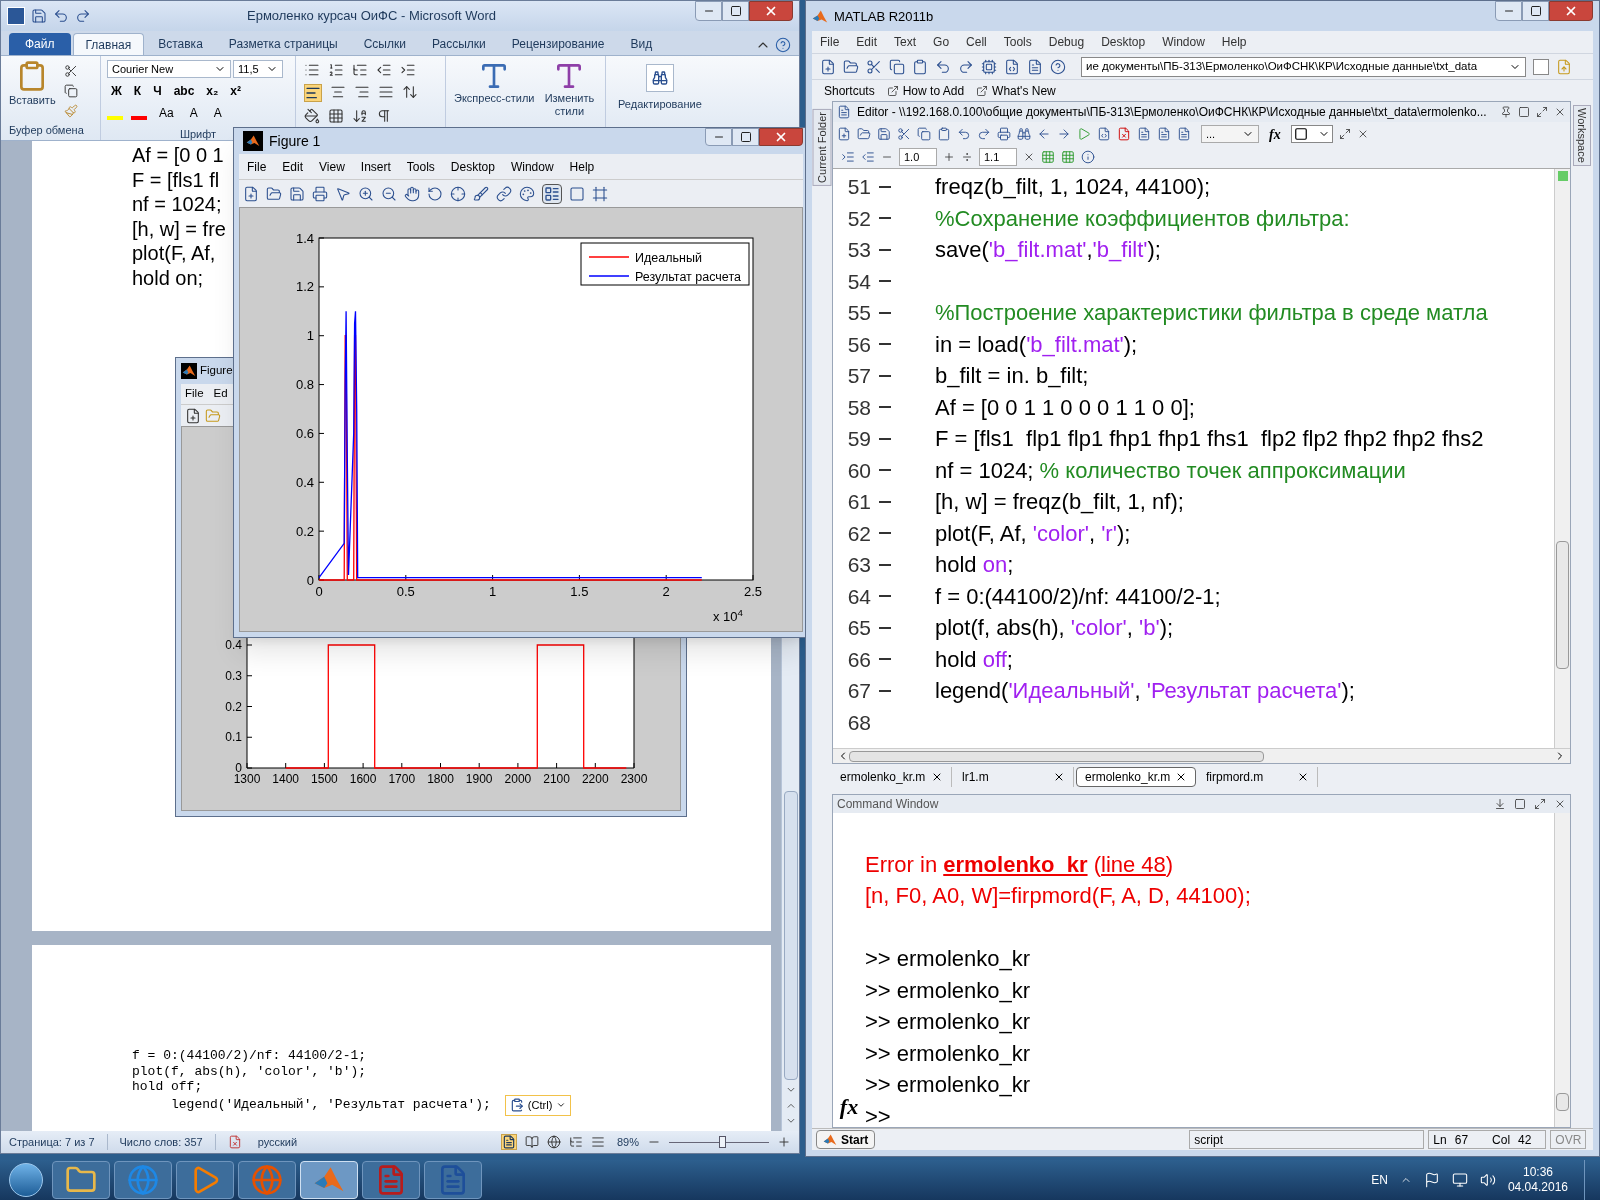 This screenshot has width=1600, height=1200. Describe the element at coordinates (569, 89) in the screenshot. I see `change-styles-button: Изменить стили` at that location.